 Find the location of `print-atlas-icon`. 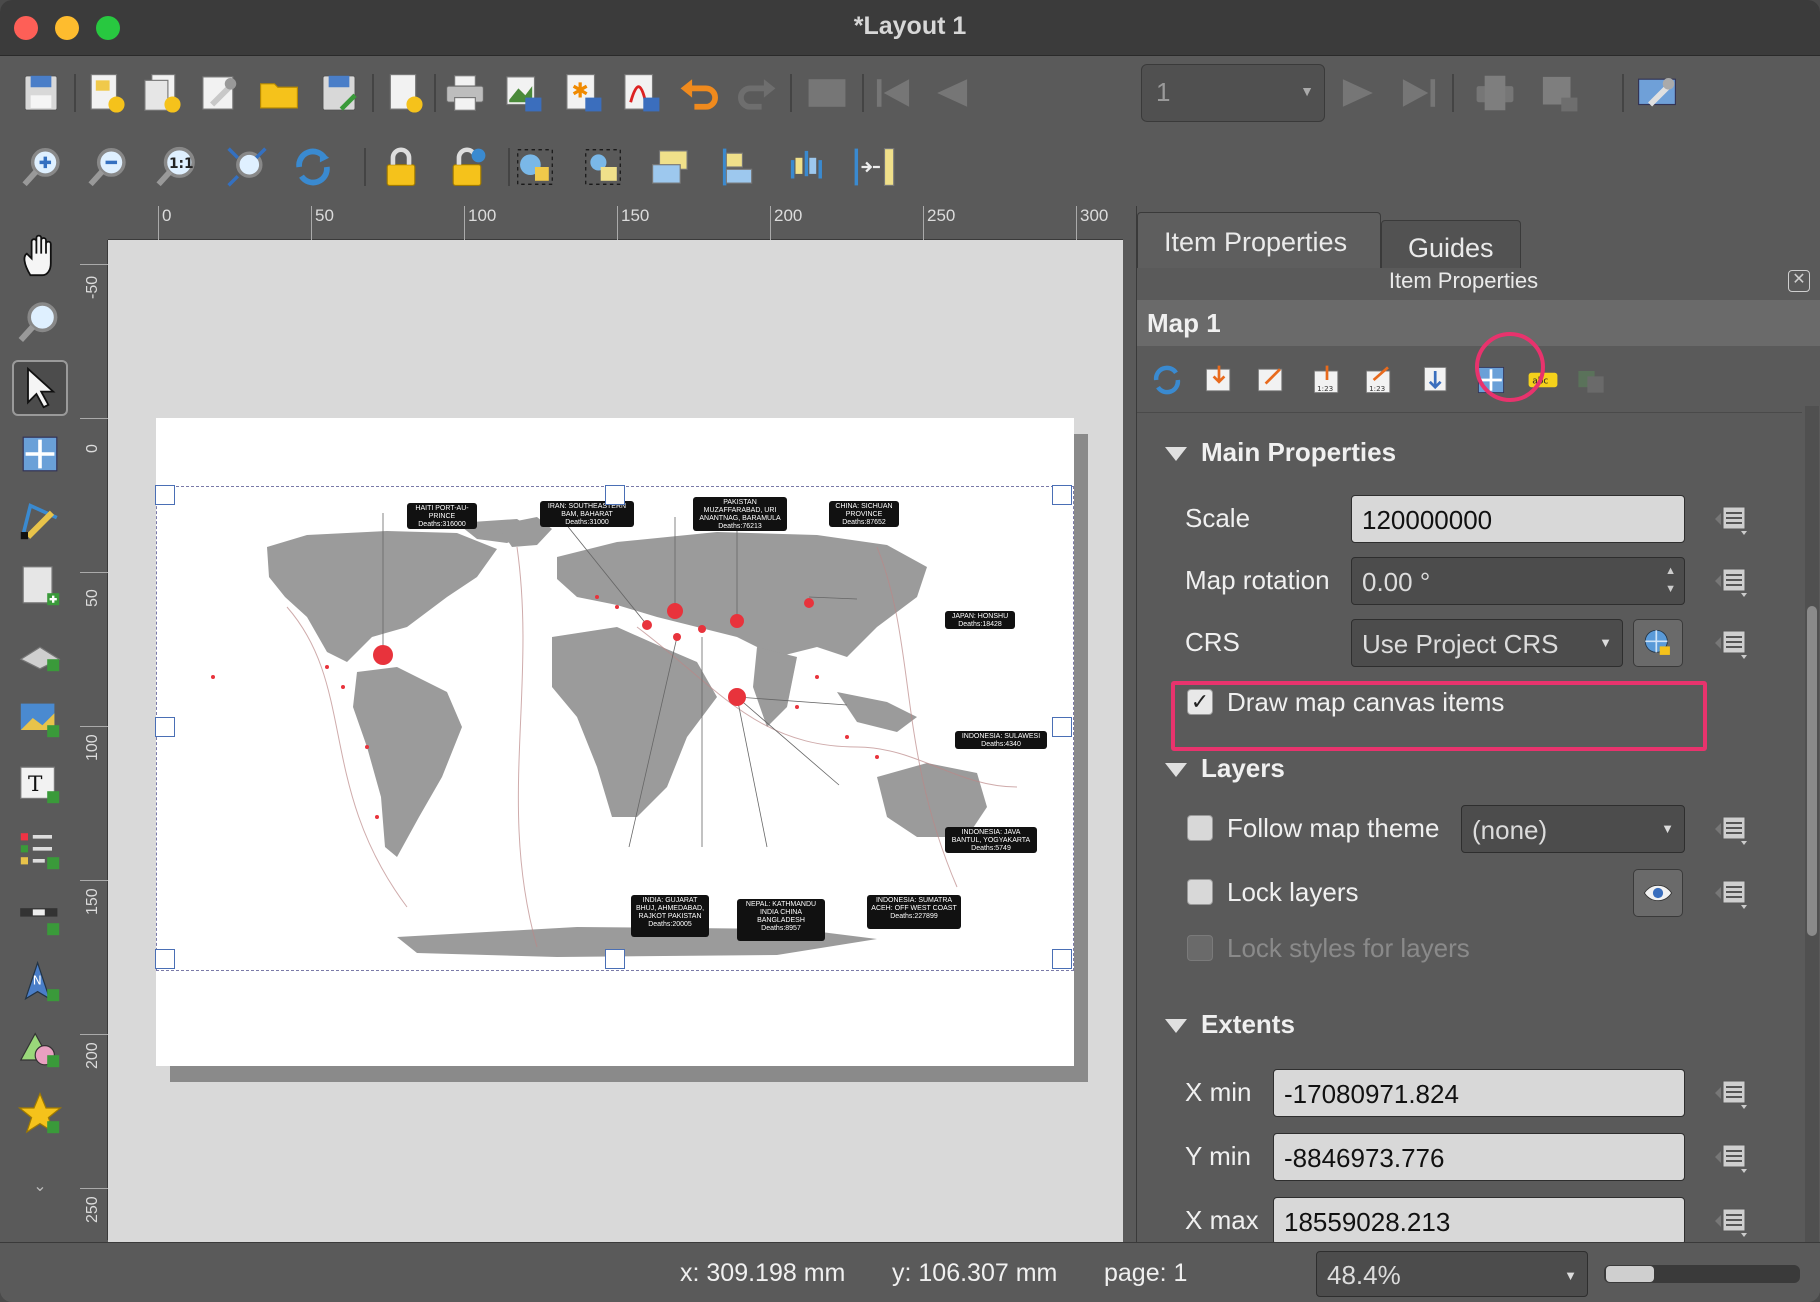

print-atlas-icon is located at coordinates (1495, 93).